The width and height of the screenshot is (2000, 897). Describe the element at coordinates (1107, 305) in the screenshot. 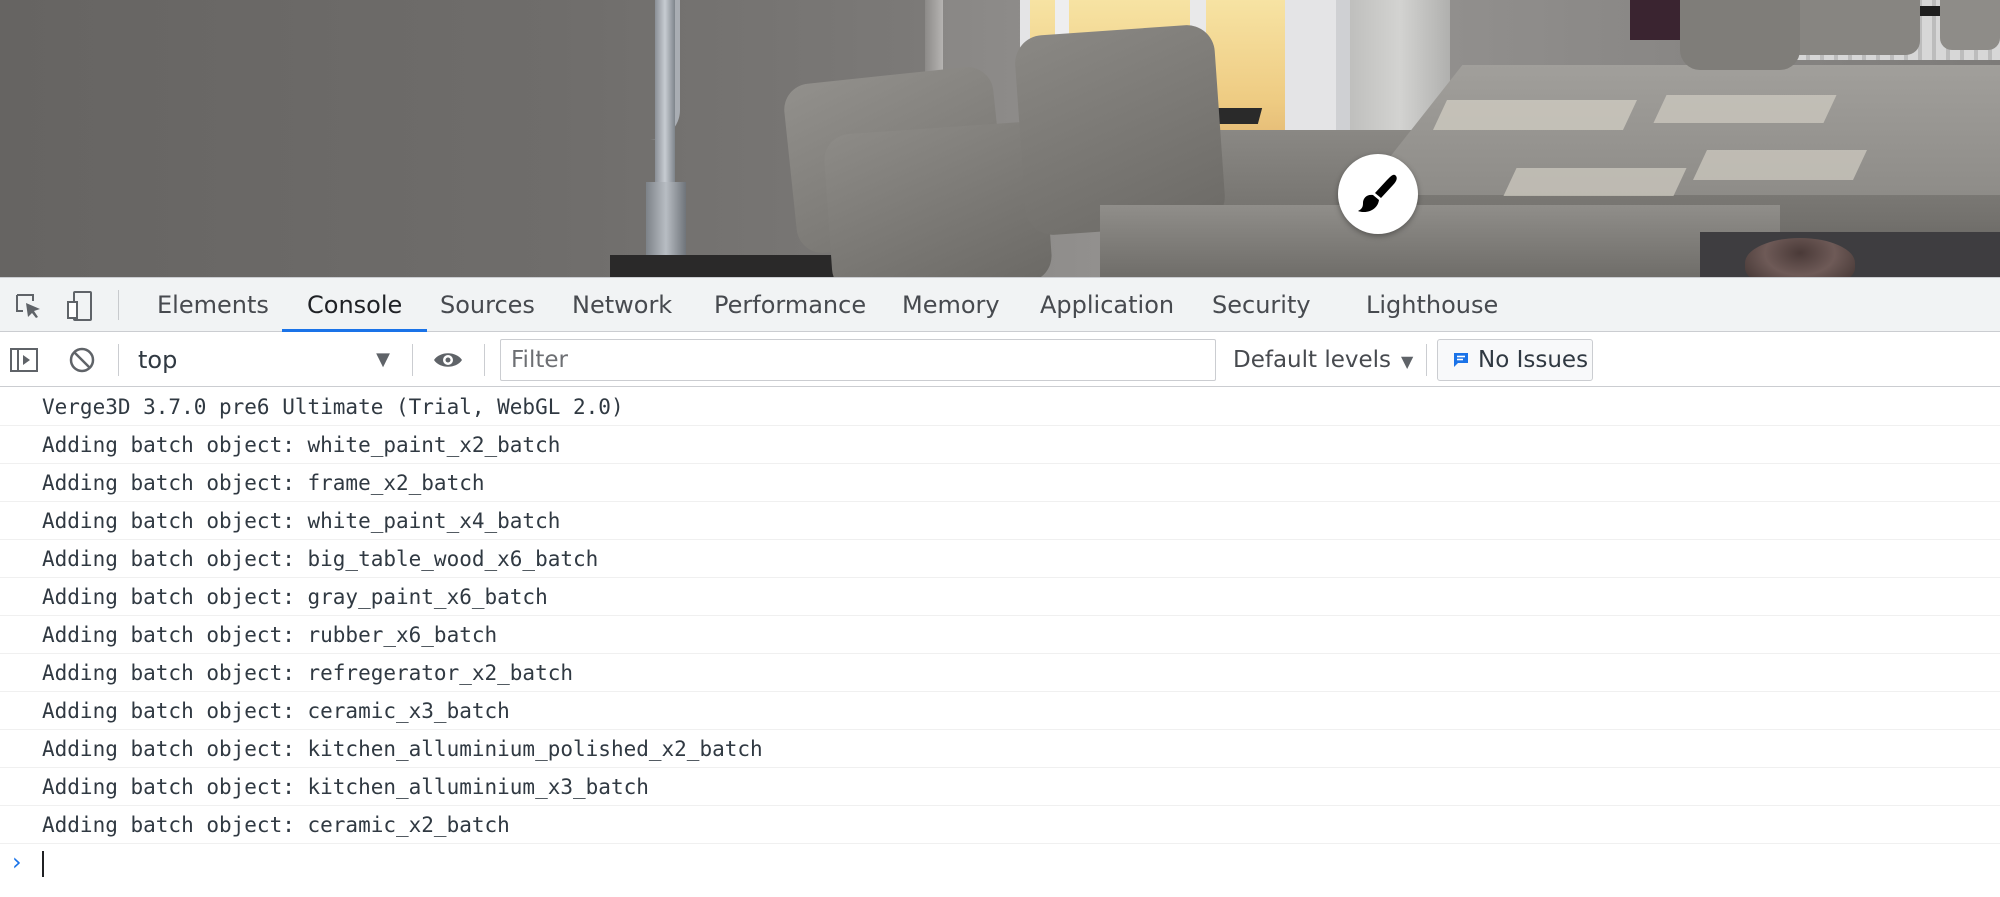

I see `tab-application: Application` at that location.